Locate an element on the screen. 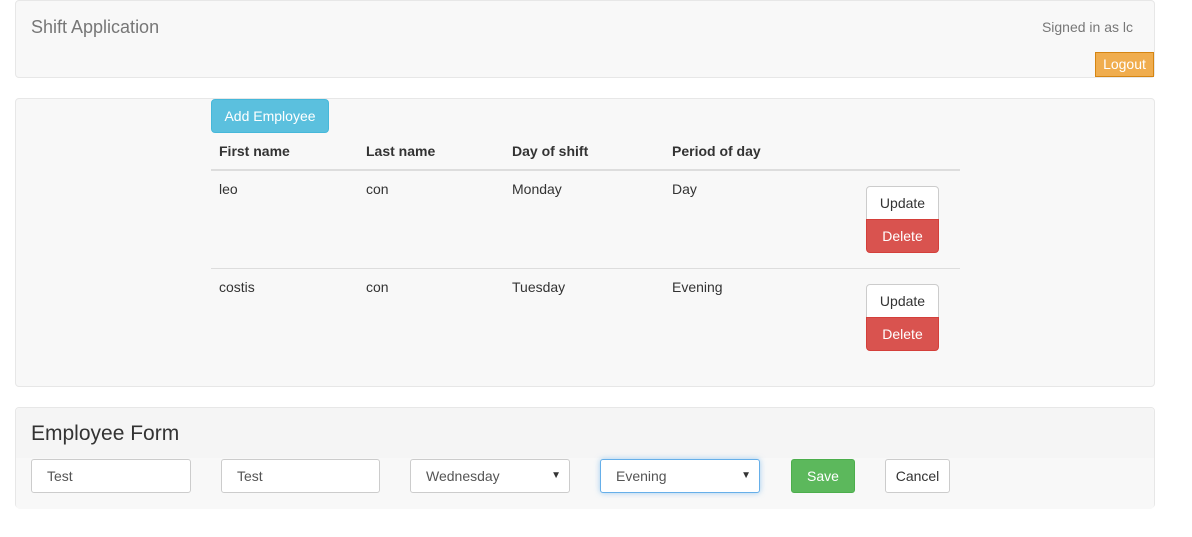 This screenshot has width=1192, height=537. first-name-value: Test is located at coordinates (60, 476).